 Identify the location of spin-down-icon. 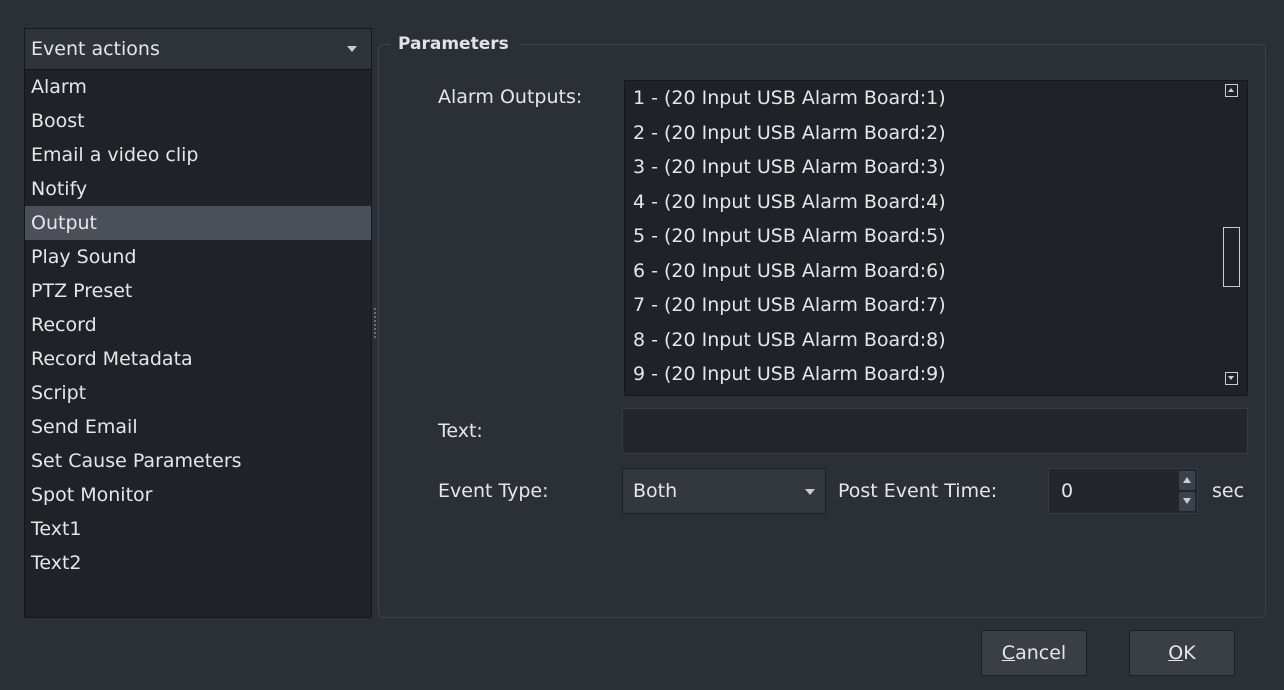
(1187, 501).